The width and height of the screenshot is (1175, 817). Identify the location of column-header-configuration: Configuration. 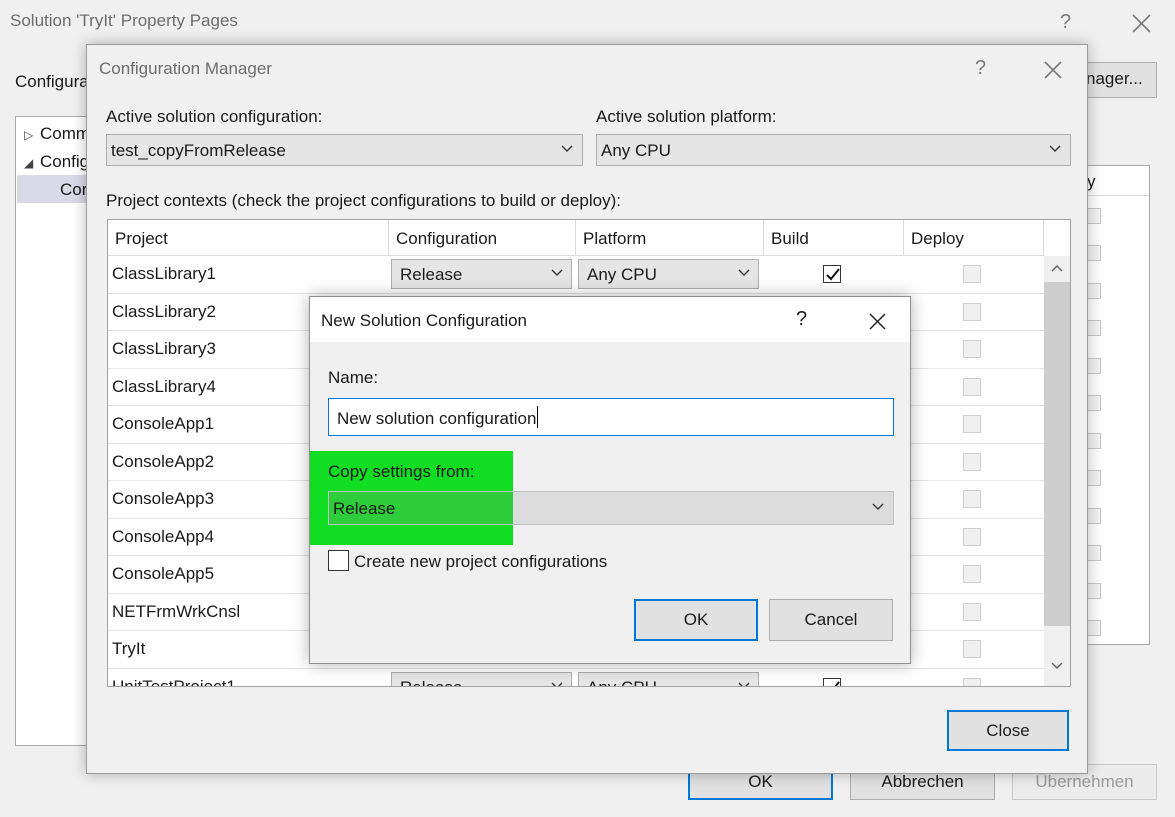
(482, 238).